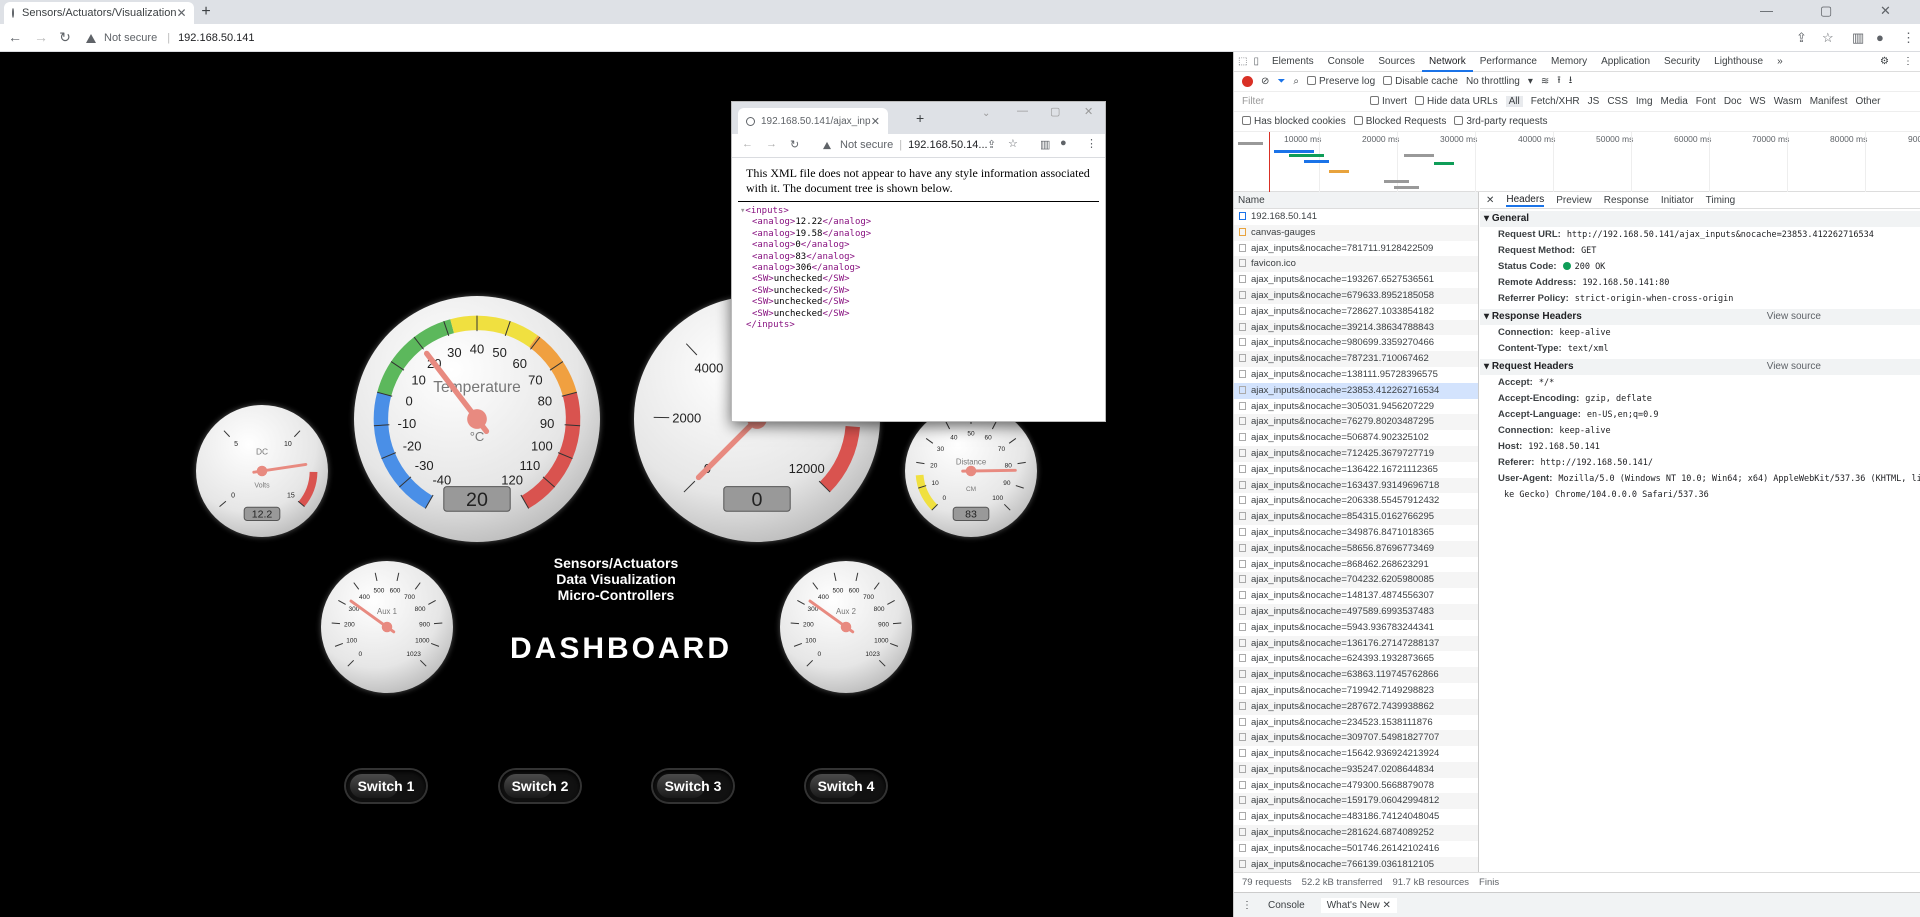 This screenshot has height=917, width=1920. Describe the element at coordinates (1356, 659) in the screenshot. I see `request-row: ajax_inputs&nocache=624393.1932873665` at that location.